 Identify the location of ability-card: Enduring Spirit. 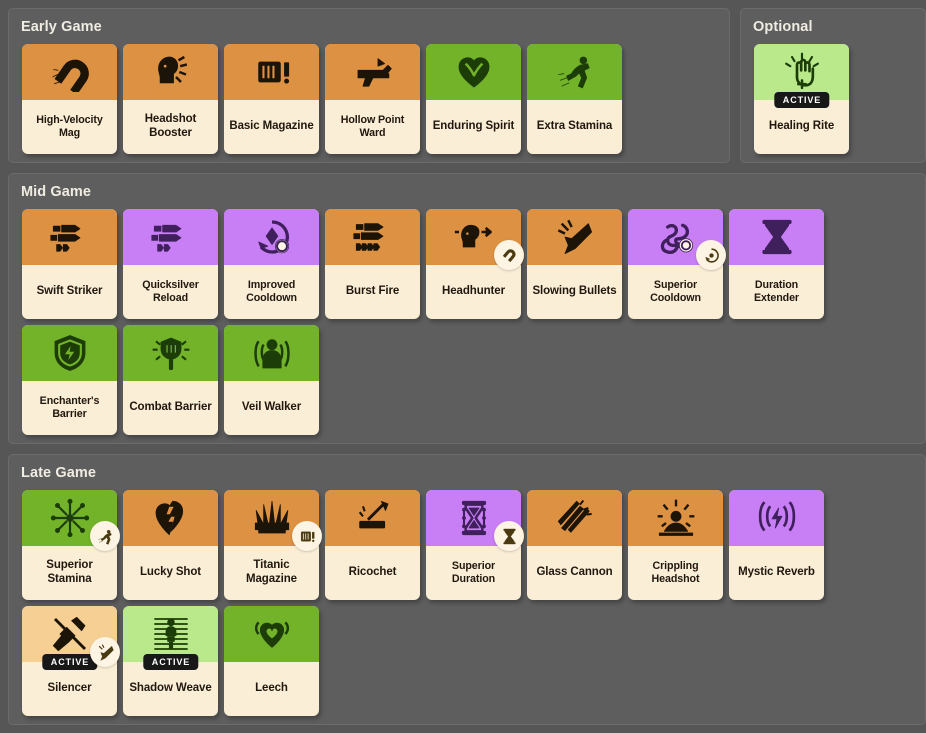
(473, 99).